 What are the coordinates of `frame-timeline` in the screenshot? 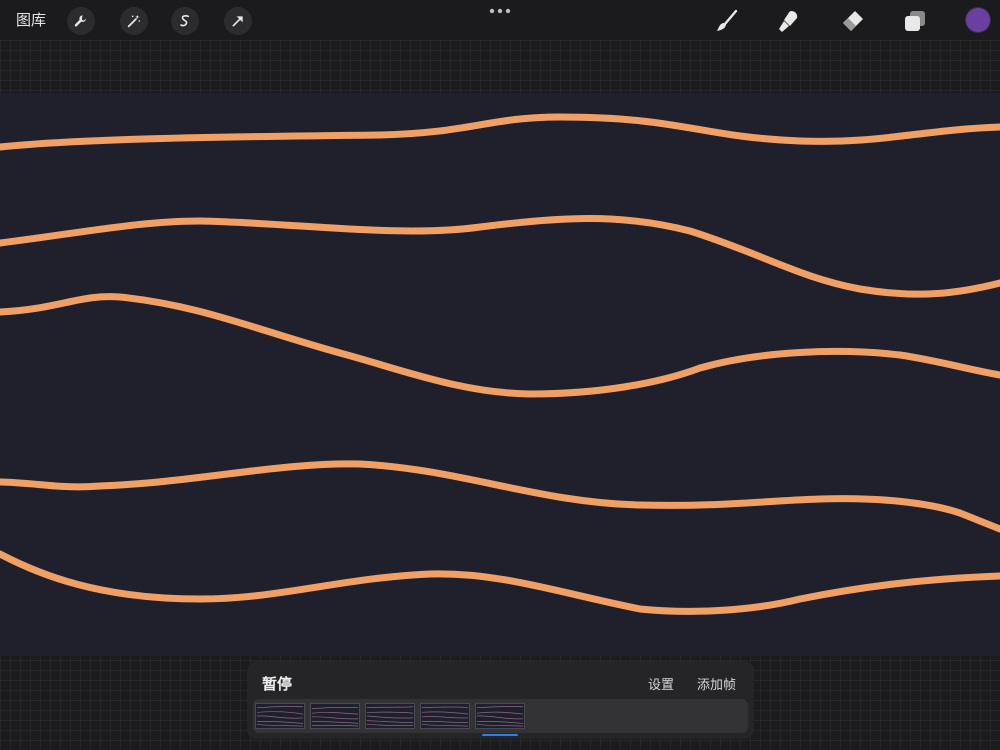 It's located at (500, 716).